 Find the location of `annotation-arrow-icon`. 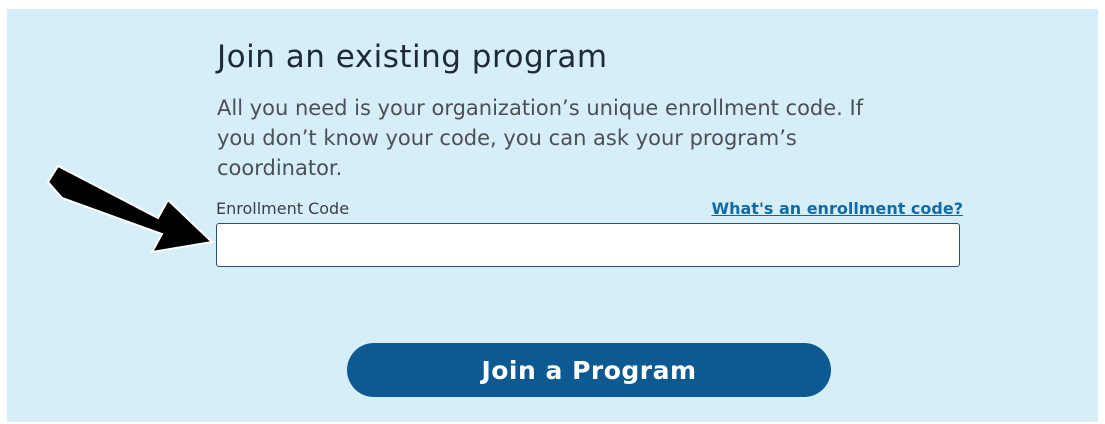

annotation-arrow-icon is located at coordinates (130, 209).